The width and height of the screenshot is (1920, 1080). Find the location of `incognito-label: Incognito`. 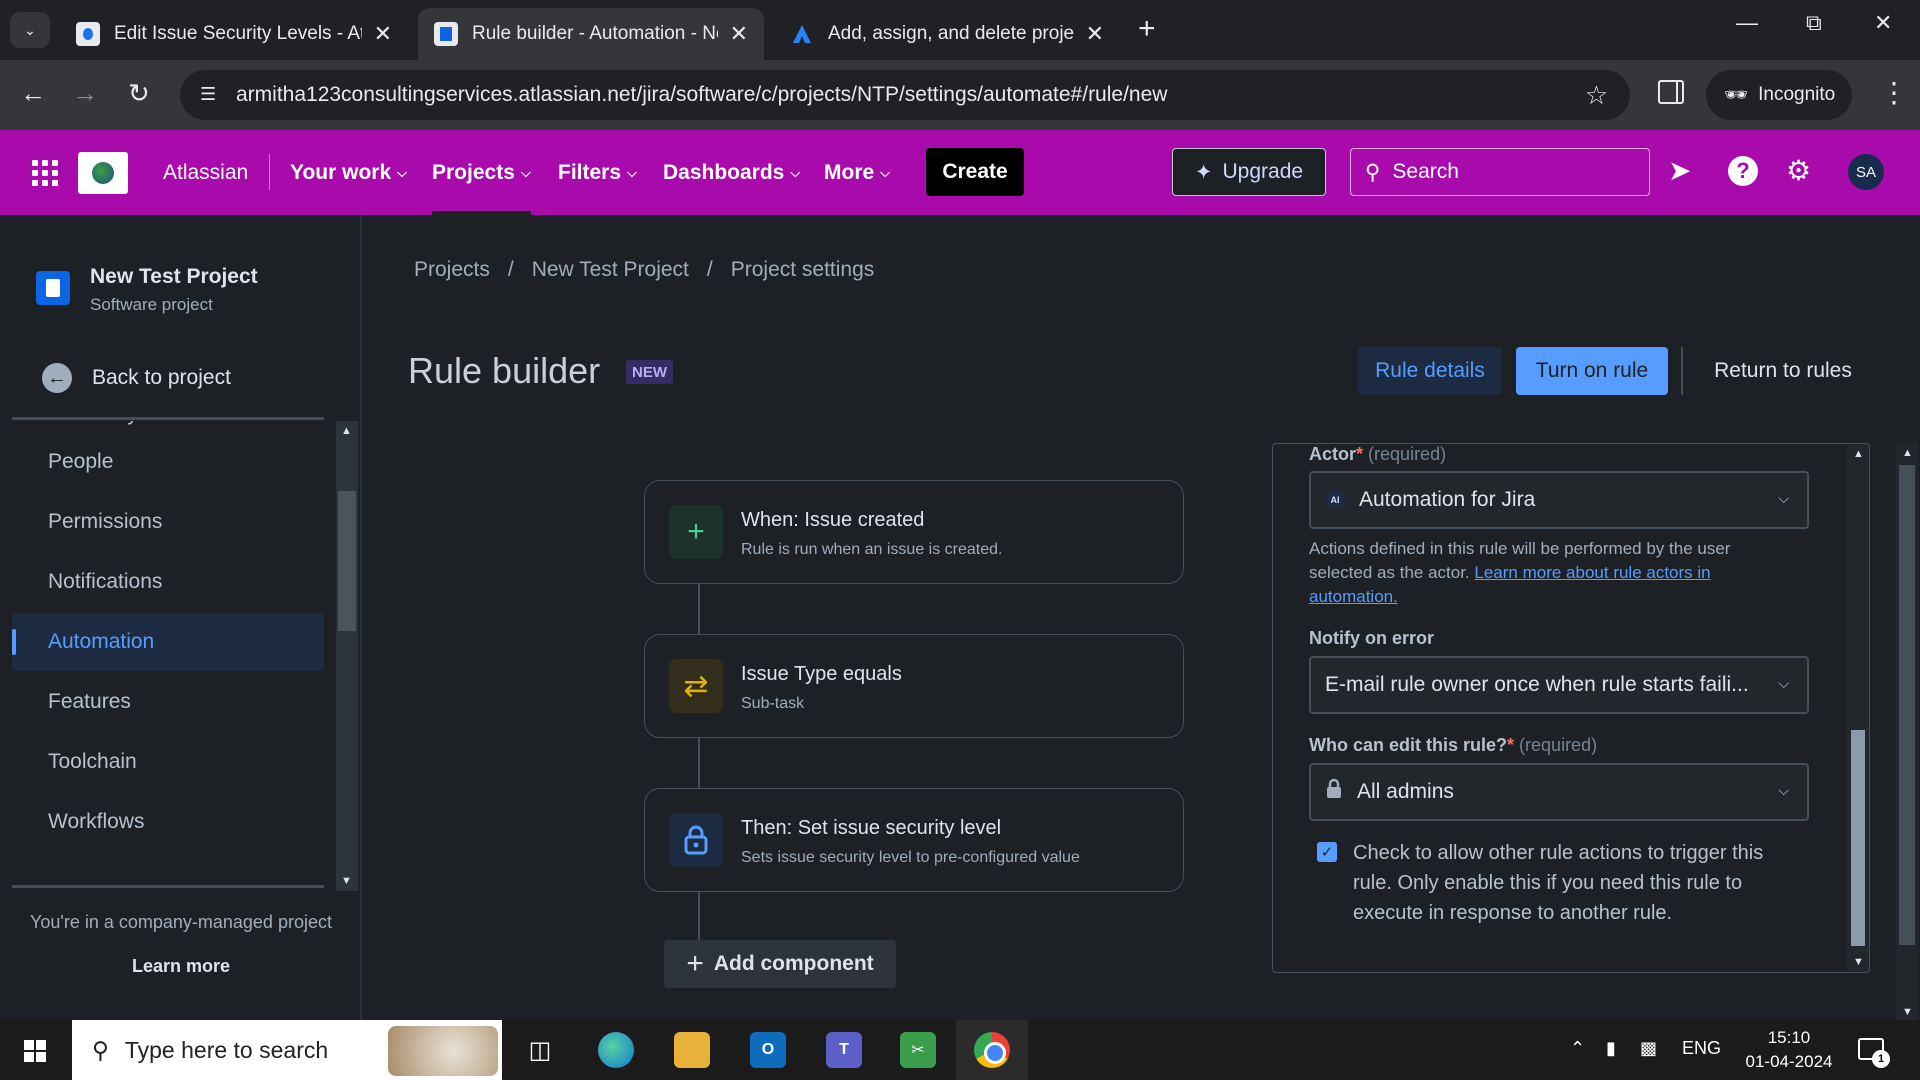

incognito-label: Incognito is located at coordinates (1797, 94).